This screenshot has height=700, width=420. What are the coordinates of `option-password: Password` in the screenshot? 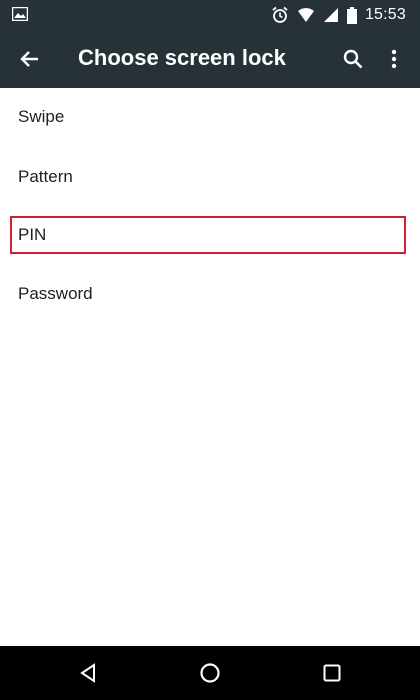 It's located at (210, 294).